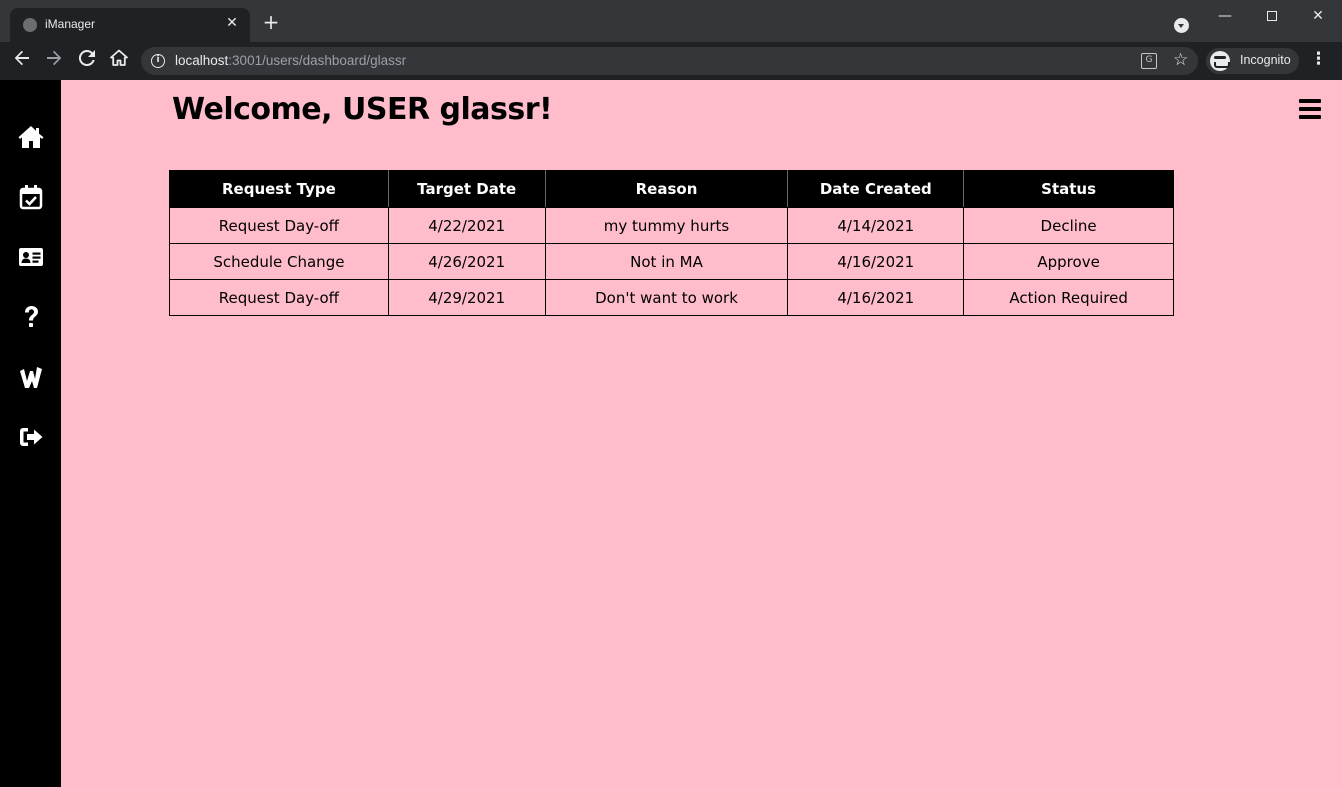 This screenshot has height=787, width=1342. I want to click on maximize-button, so click(1272, 17).